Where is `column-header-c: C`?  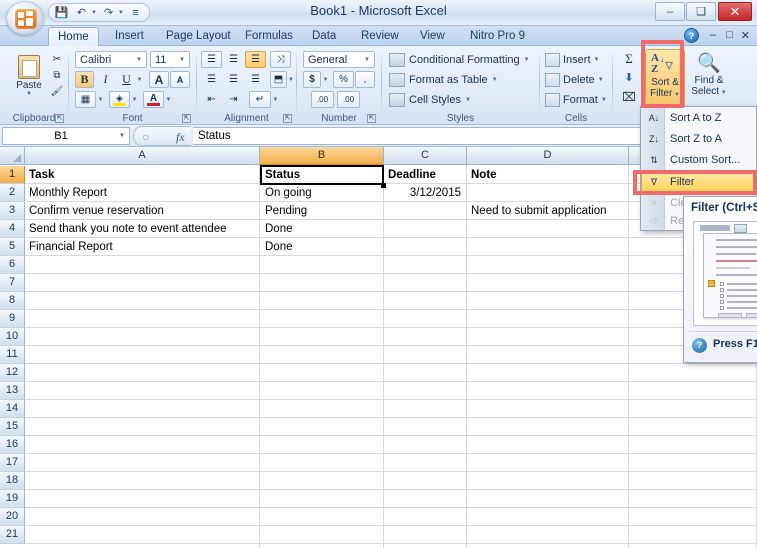 column-header-c: C is located at coordinates (425, 156).